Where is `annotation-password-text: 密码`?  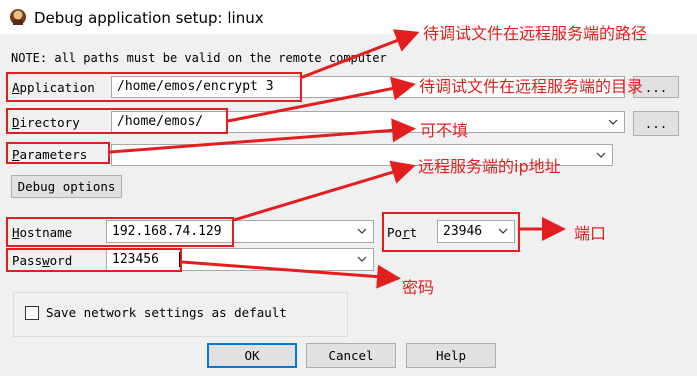
annotation-password-text: 密码 is located at coordinates (418, 287).